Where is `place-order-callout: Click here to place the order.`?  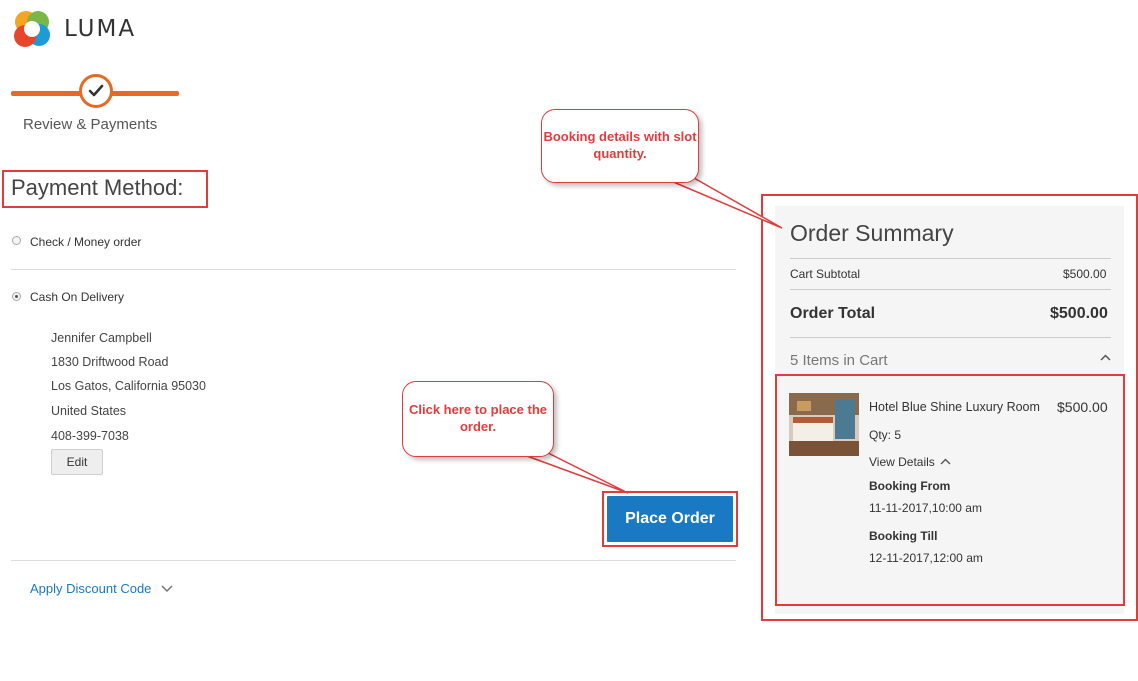 place-order-callout: Click here to place the order. is located at coordinates (478, 419).